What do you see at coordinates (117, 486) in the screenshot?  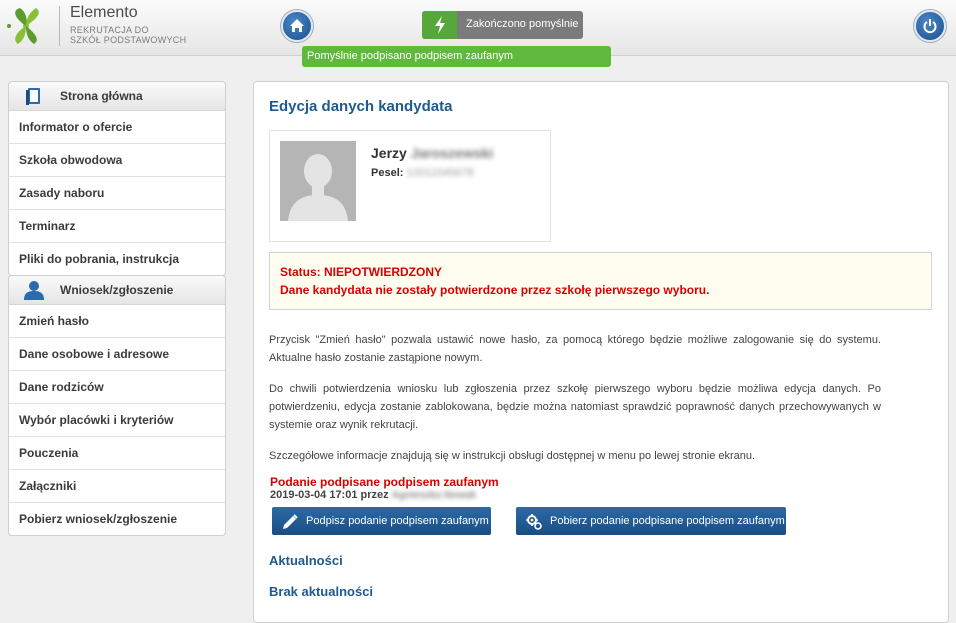 I see `sidebar-item-zalaczniki: Załączniki` at bounding box center [117, 486].